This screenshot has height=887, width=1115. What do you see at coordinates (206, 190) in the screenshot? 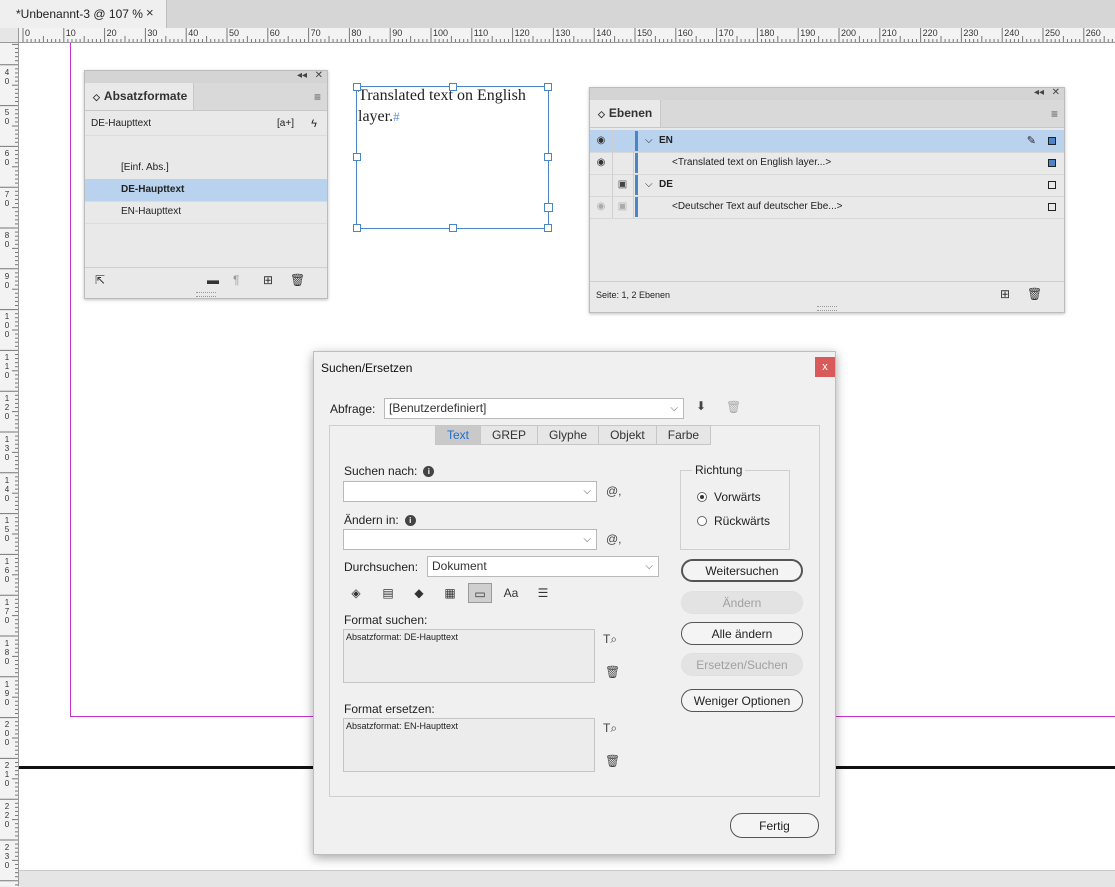
I see `style-list-item: DE-Haupttext` at bounding box center [206, 190].